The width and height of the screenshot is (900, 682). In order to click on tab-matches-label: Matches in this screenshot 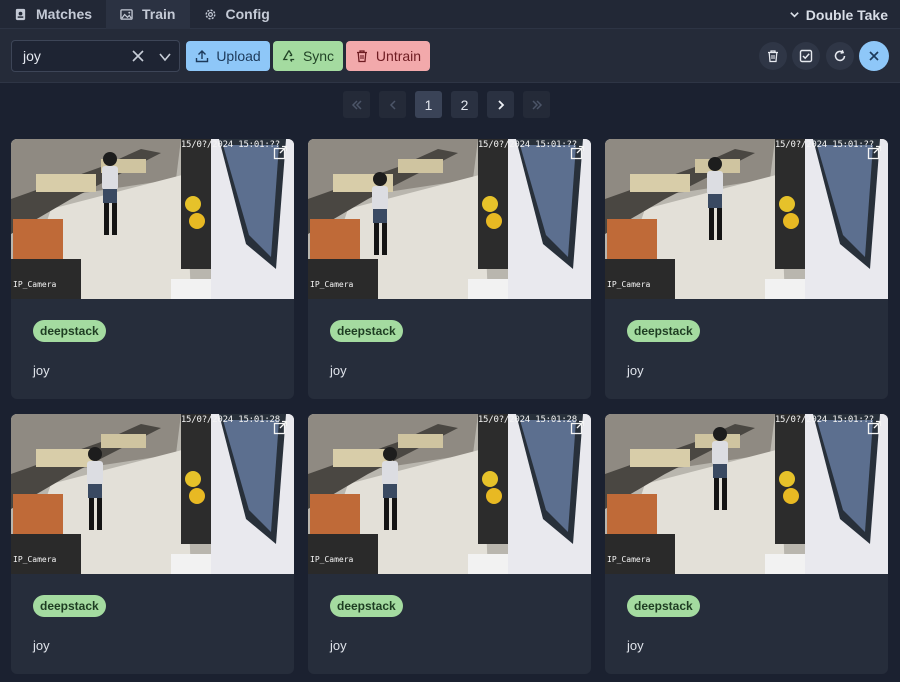, I will do `click(64, 14)`.